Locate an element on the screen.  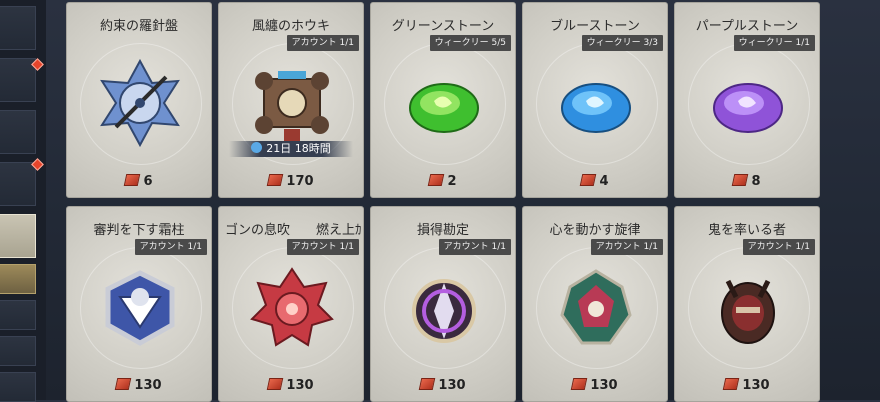
green-stone-icon is located at coordinates (444, 103).